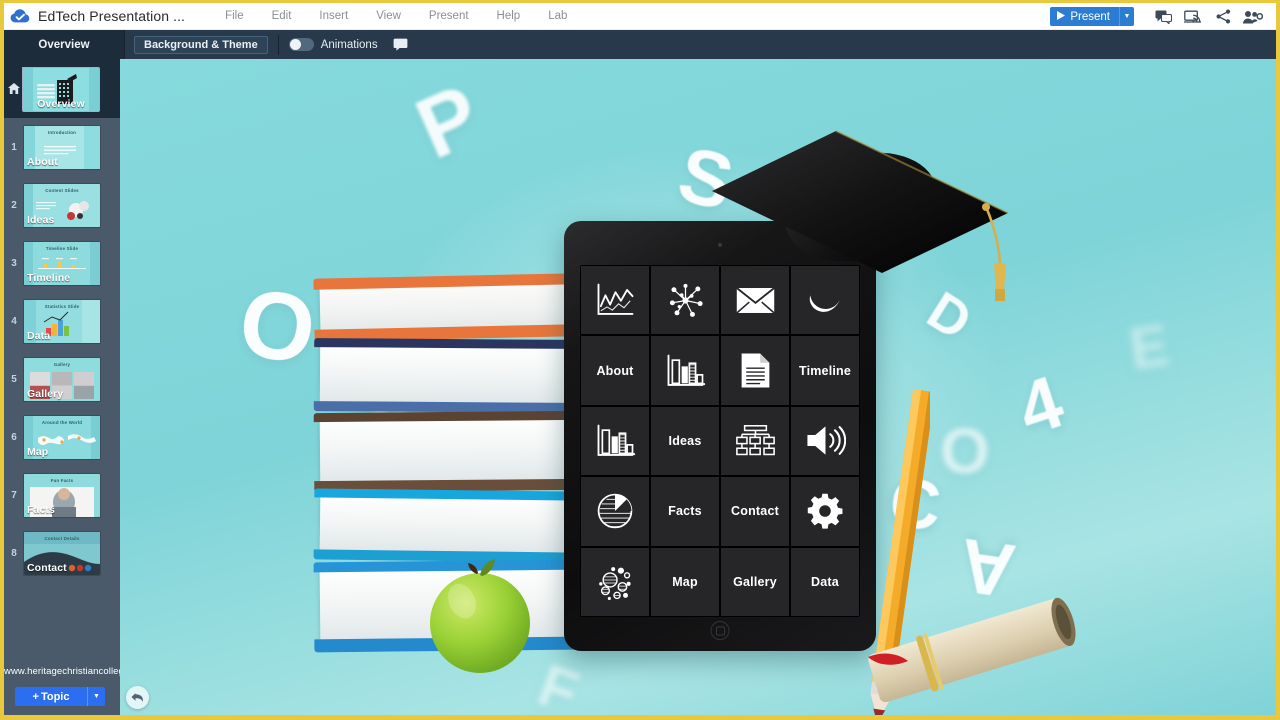 The width and height of the screenshot is (1280, 720). I want to click on top-right-actions: Present ▼, so click(1159, 16).